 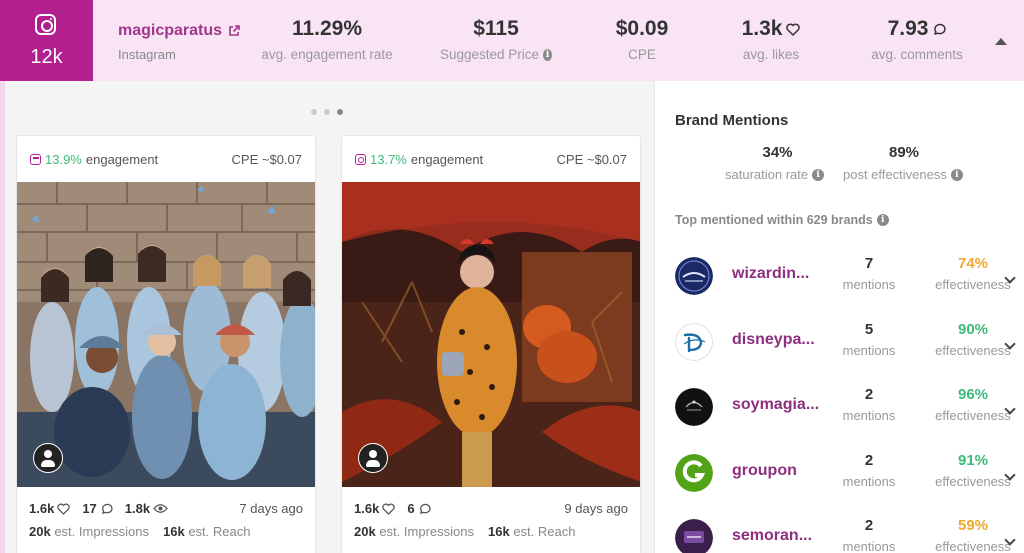 I want to click on handle-text: magicparatus, so click(x=170, y=30).